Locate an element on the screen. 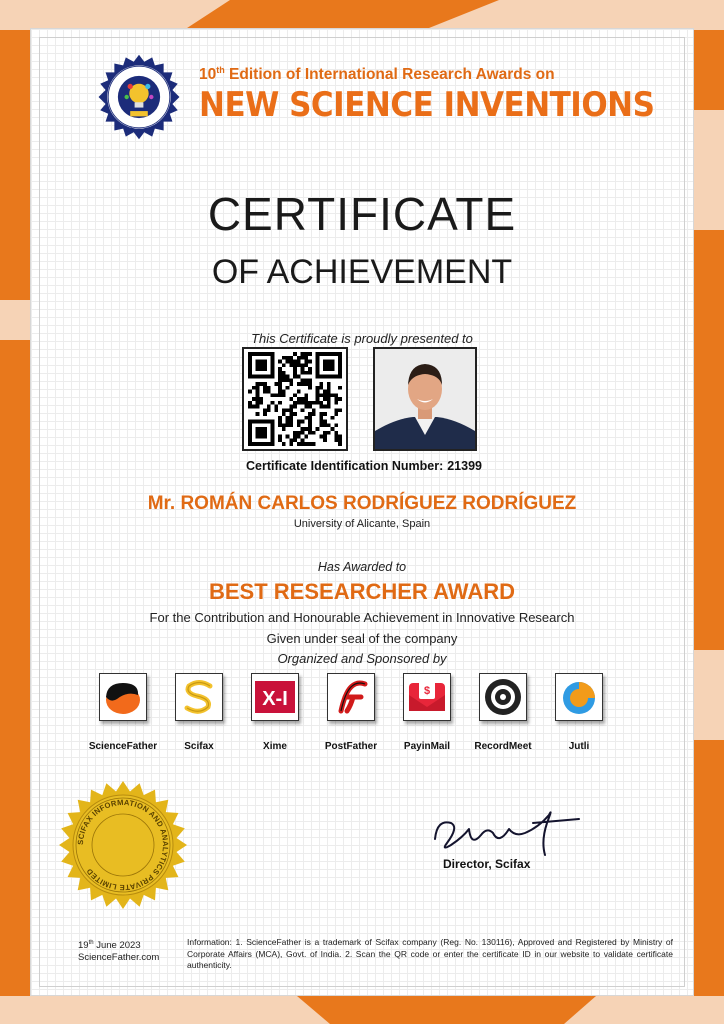 This screenshot has width=724, height=1024. xime-logo-icon: X-I is located at coordinates (275, 697).